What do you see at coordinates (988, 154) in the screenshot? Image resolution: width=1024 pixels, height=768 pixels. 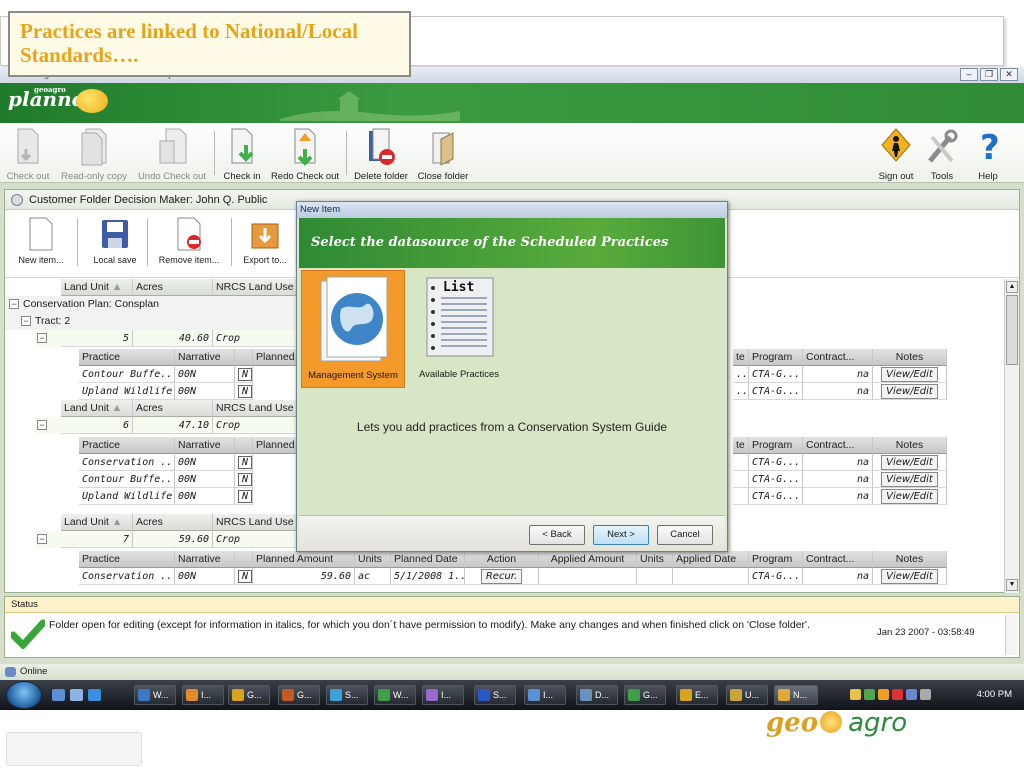 I see `help-button: ? Help` at bounding box center [988, 154].